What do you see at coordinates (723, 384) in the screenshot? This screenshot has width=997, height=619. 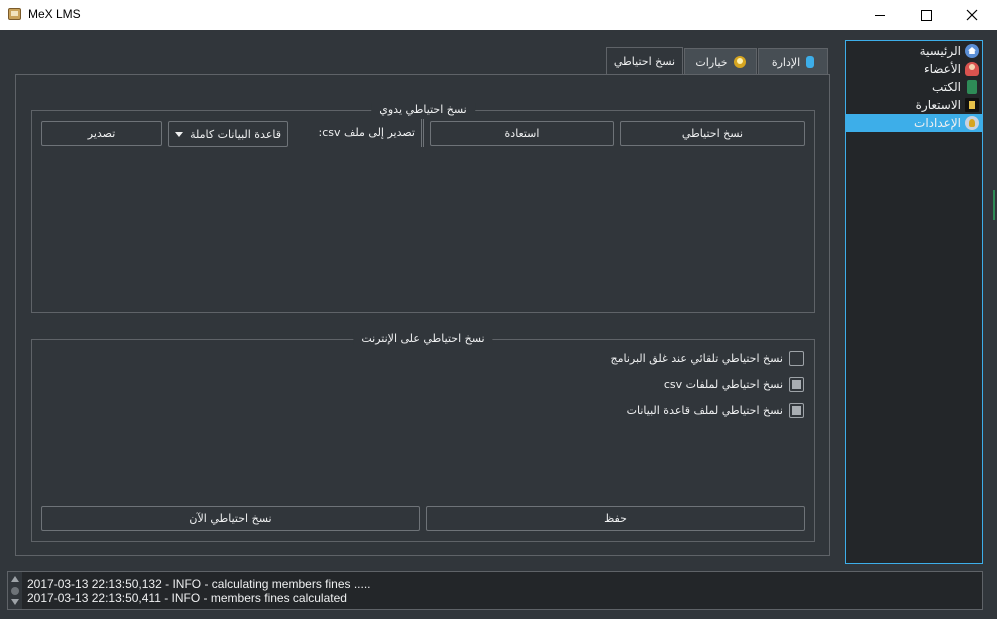 I see `checkbox-label: نسخ احتياطي لملفات csv` at bounding box center [723, 384].